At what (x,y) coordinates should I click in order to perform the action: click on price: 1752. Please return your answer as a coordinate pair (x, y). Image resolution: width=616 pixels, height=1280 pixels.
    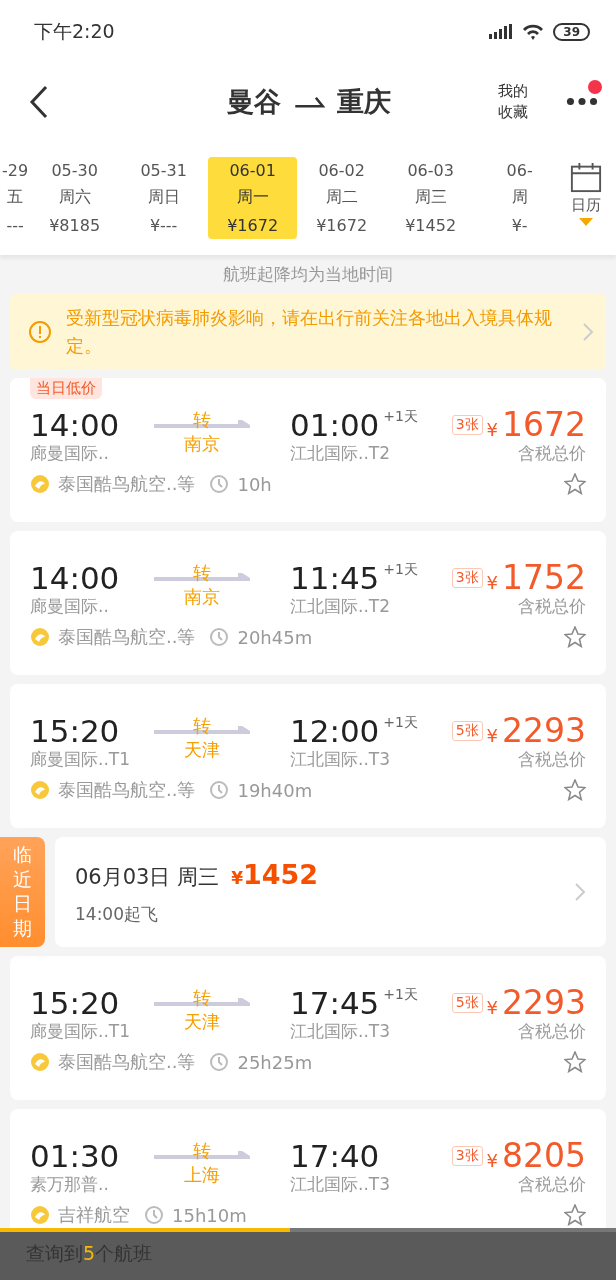
    Looking at the image, I should click on (544, 578).